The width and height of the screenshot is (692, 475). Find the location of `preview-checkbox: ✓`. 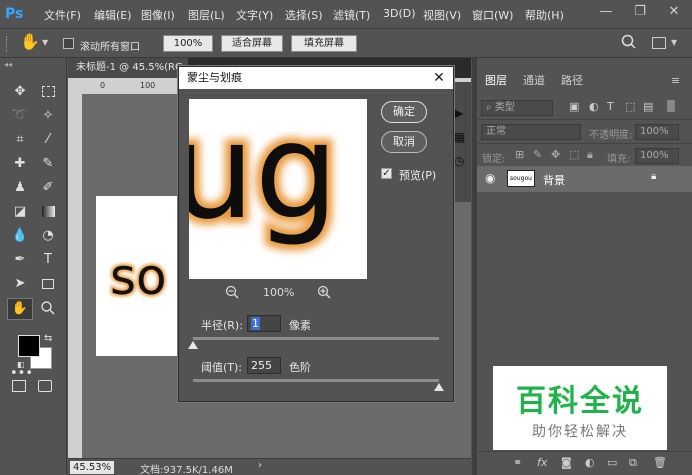

preview-checkbox: ✓ is located at coordinates (386, 173).